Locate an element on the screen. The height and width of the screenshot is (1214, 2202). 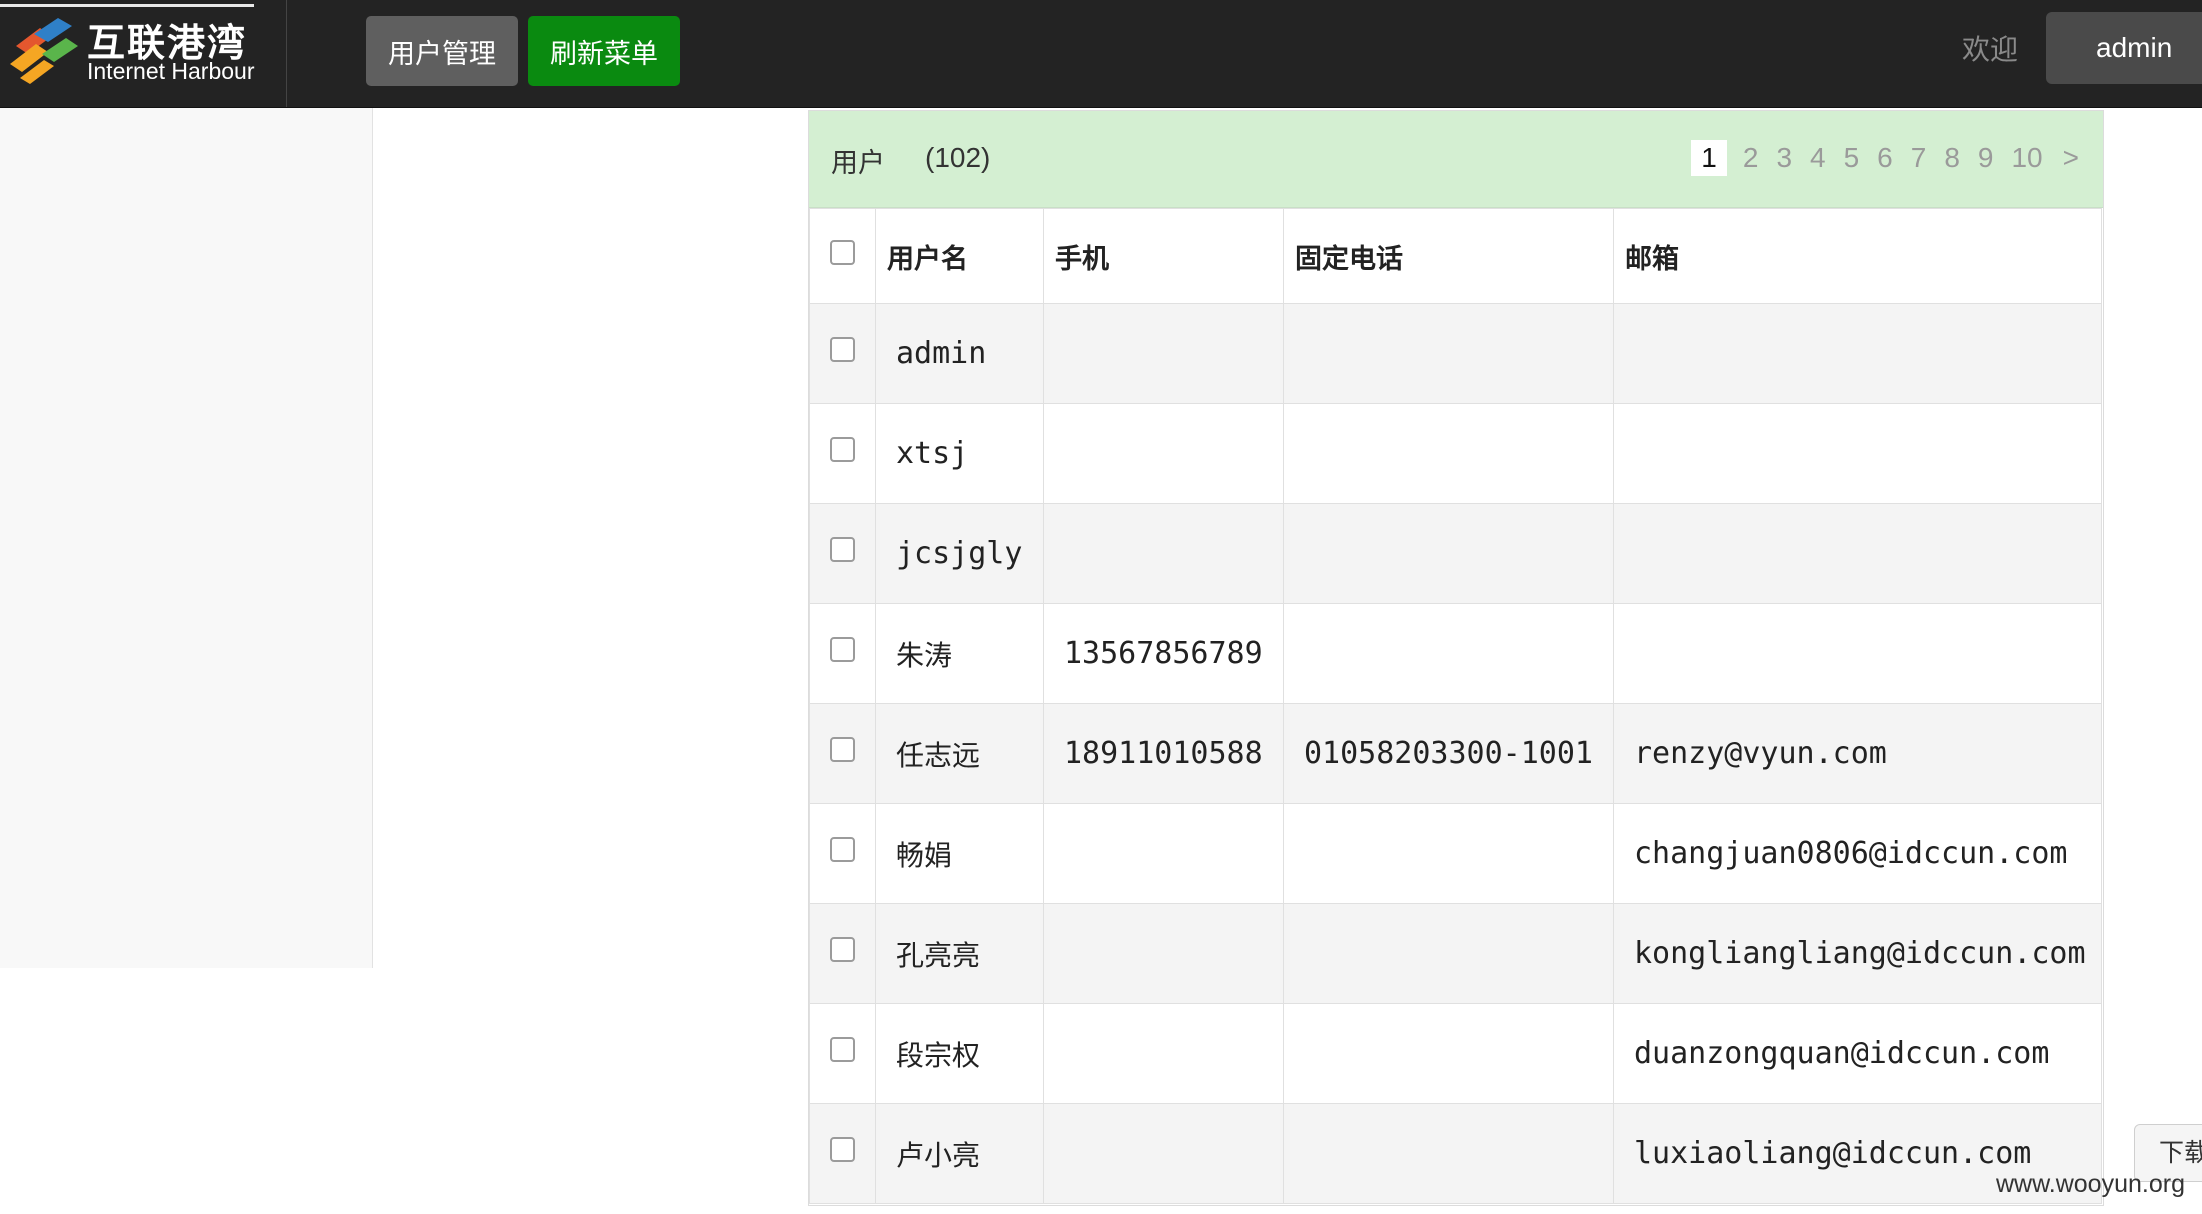
brand: 互联港湾 Internet Harbour is located at coordinates (143, 53).